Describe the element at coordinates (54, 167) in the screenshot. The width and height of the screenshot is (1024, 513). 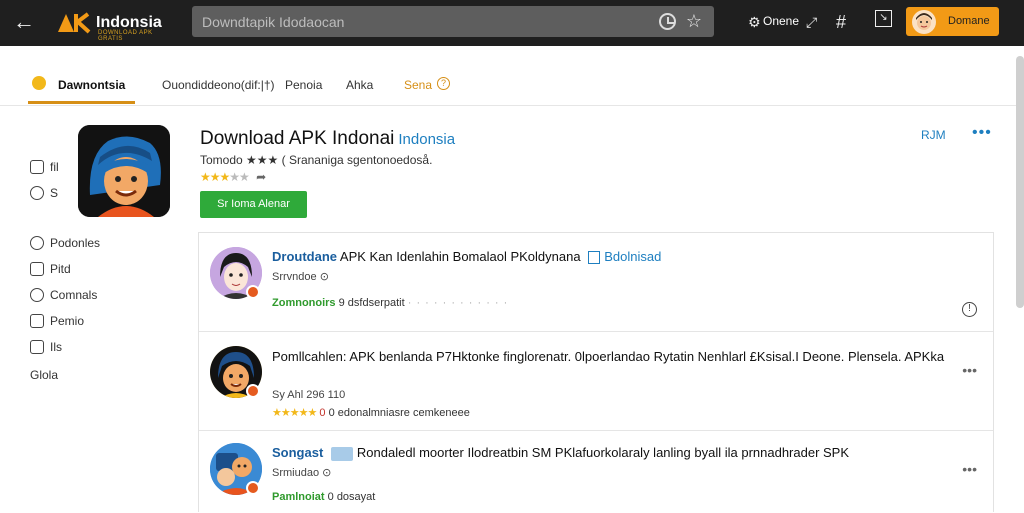
I see `sidebar-item-label: fil` at that location.